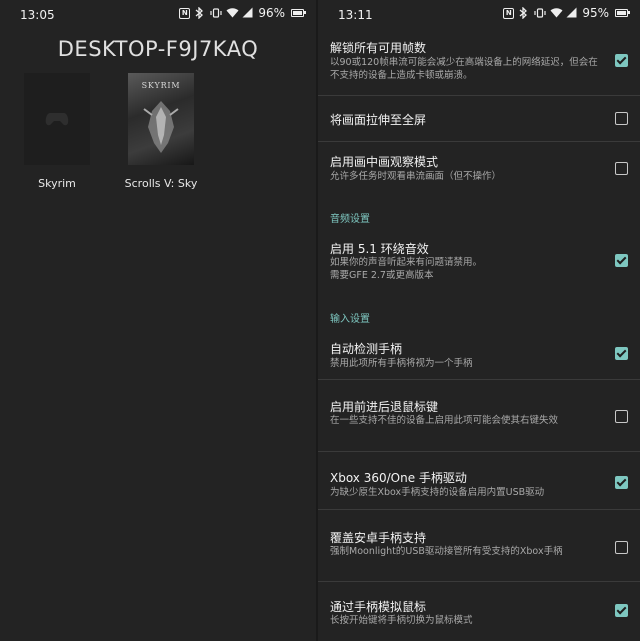 This screenshot has height=641, width=640. Describe the element at coordinates (378, 120) in the screenshot. I see `setting-title: 将画面拉伸至全屏` at that location.